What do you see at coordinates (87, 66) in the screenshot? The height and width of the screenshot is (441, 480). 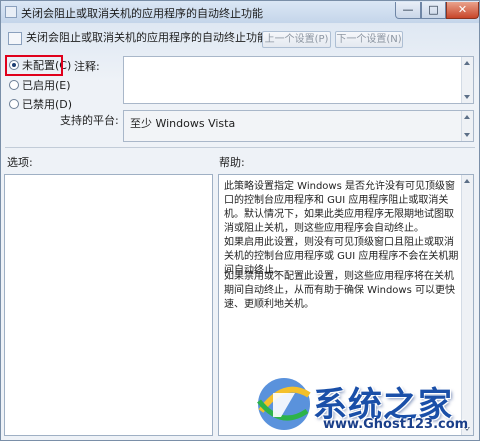 I see `comment-label: 注释:` at bounding box center [87, 66].